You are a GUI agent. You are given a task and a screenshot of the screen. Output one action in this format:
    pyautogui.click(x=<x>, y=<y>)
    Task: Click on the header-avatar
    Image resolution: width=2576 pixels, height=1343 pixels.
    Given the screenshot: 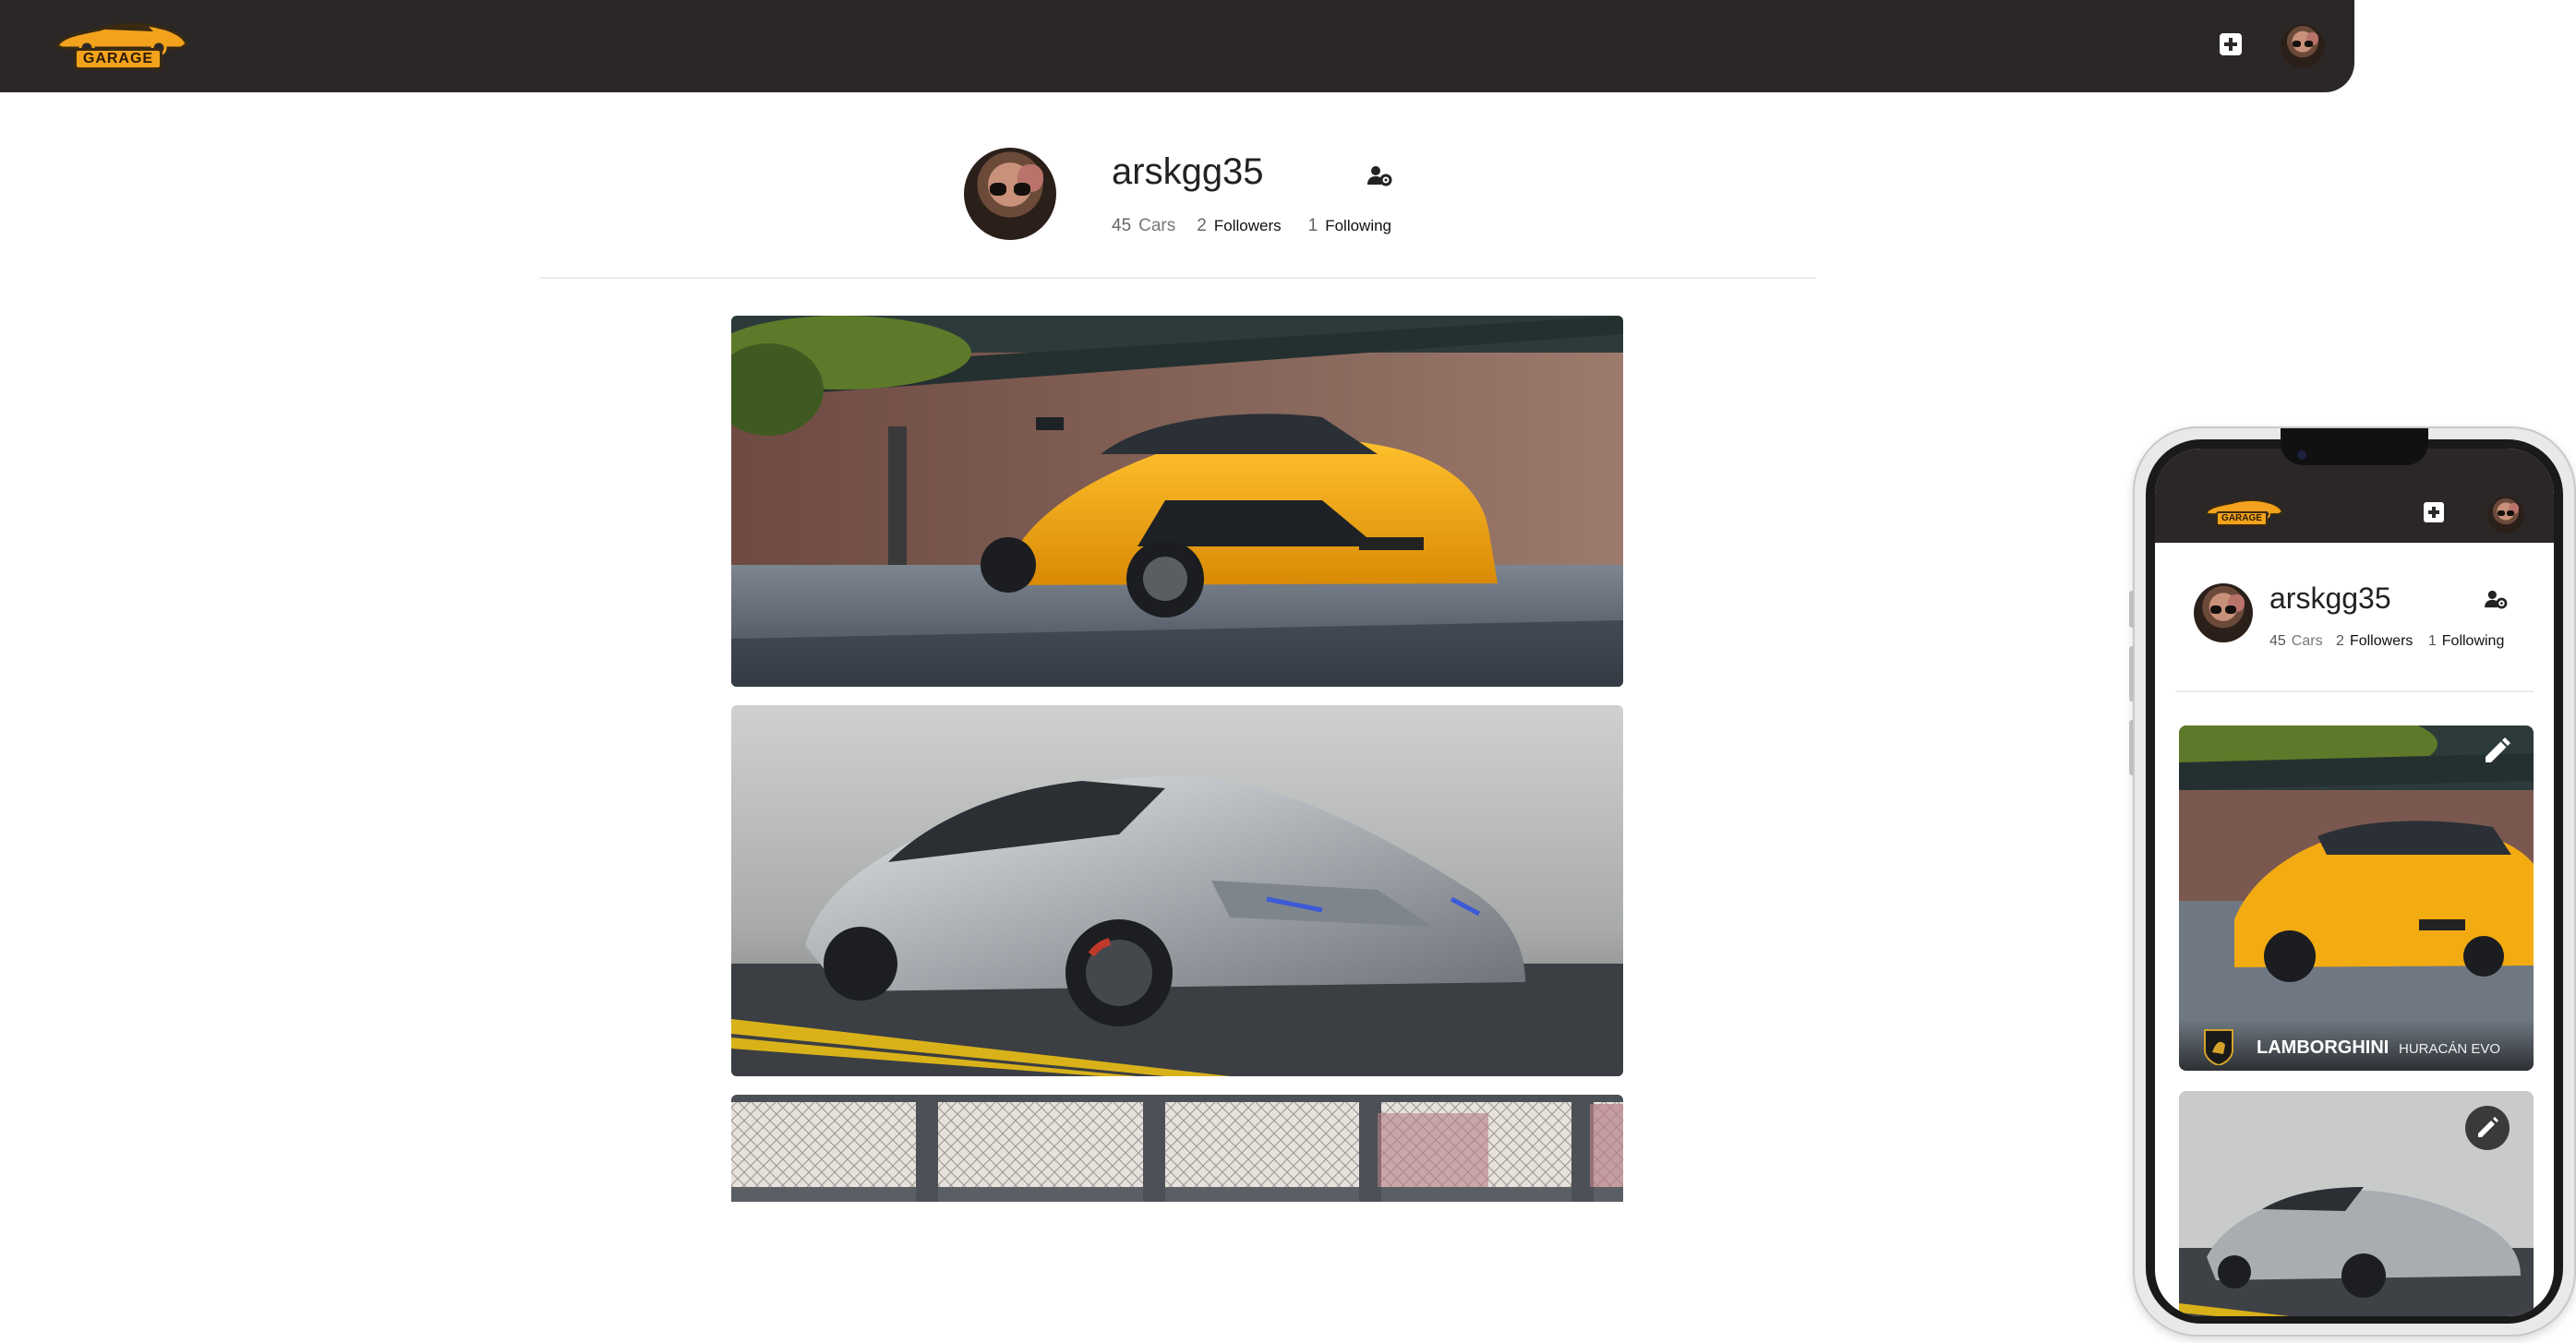 What is the action you would take?
    pyautogui.click(x=2303, y=46)
    